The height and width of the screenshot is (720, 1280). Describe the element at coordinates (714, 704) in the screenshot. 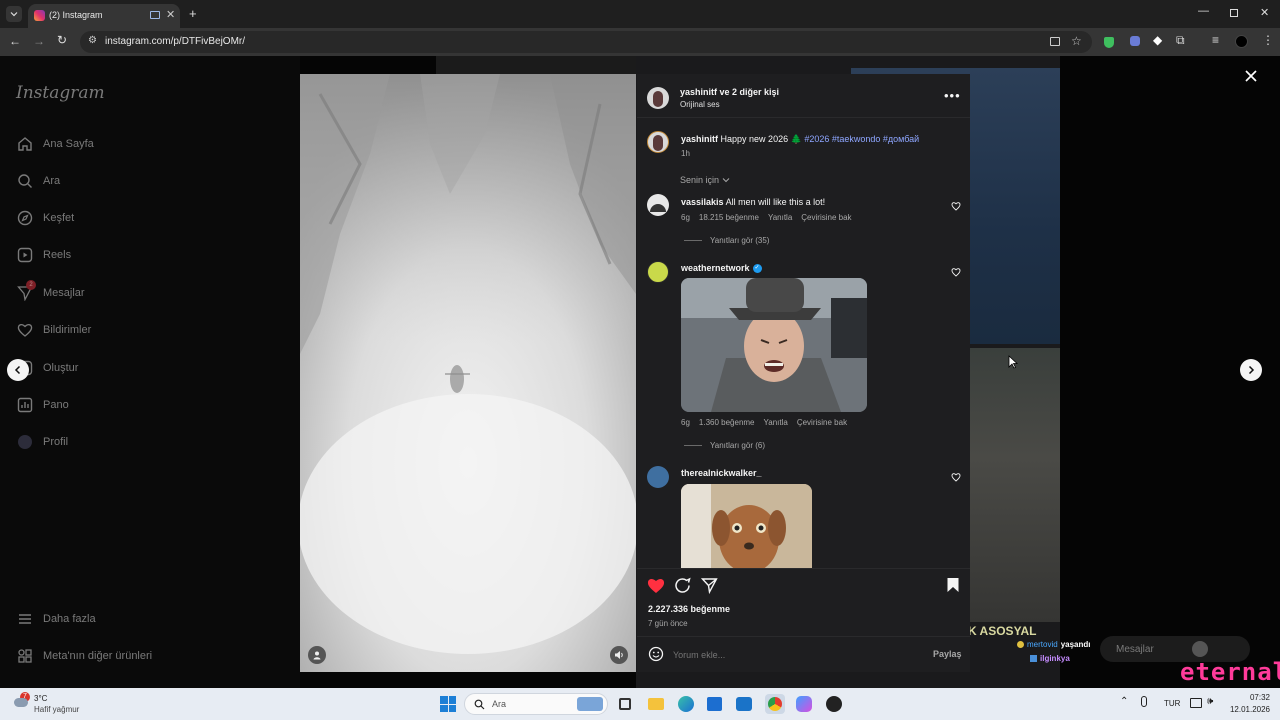

I see `store-icon` at that location.